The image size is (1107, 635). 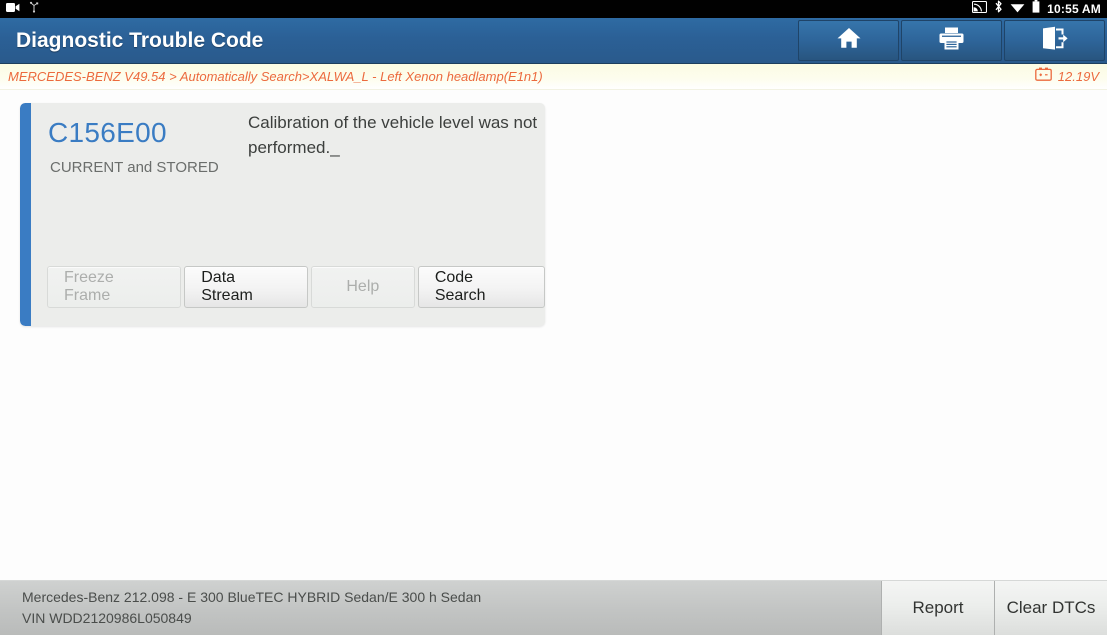 I want to click on status-bar-clock: 10:55 AM, so click(x=1074, y=9).